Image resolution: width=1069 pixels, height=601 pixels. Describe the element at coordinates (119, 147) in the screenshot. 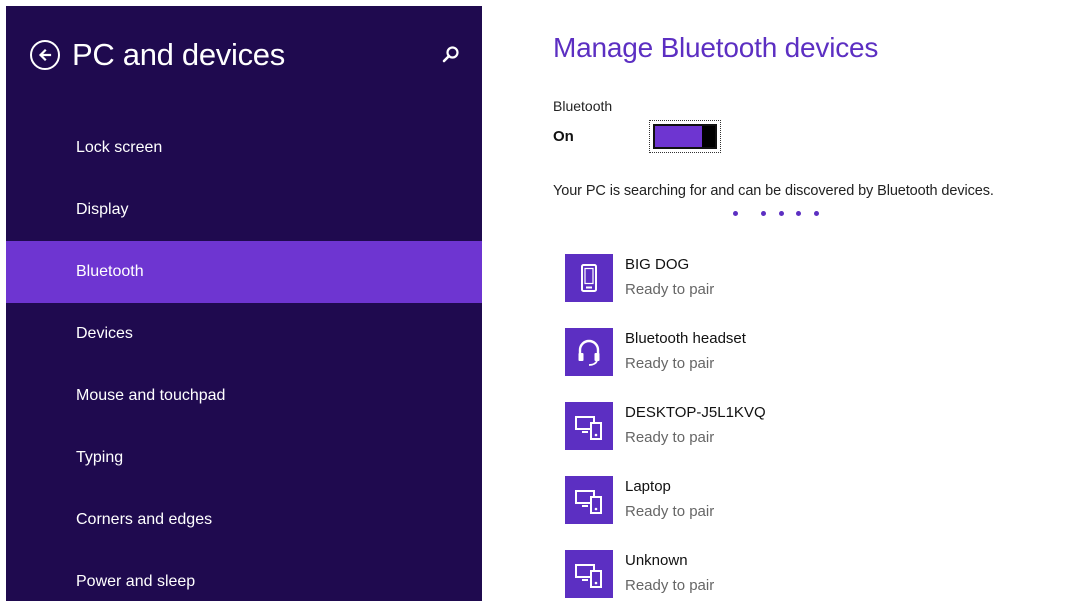

I see `sidebar-item-label: Lock screen` at that location.